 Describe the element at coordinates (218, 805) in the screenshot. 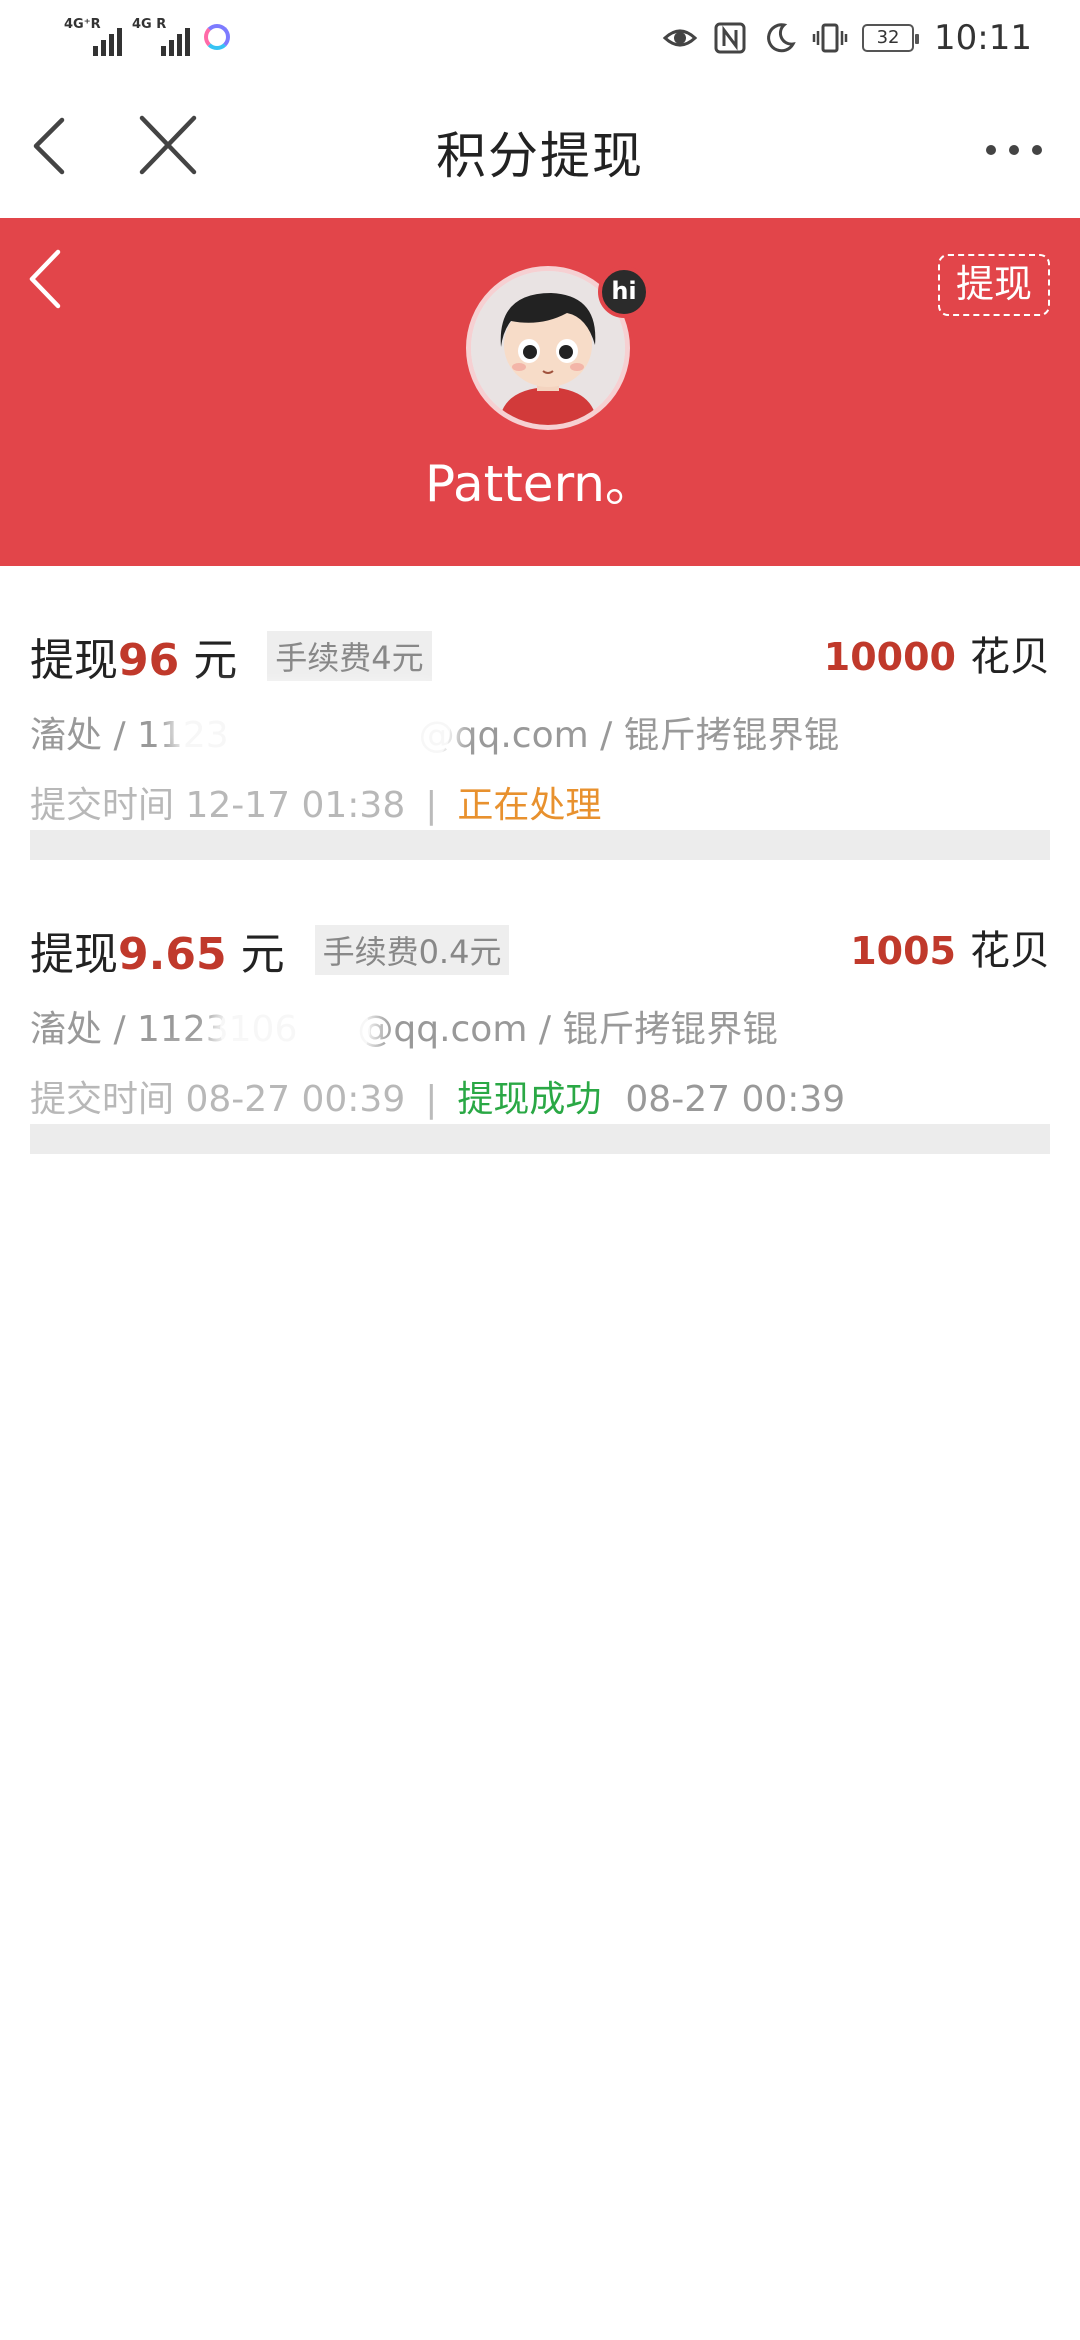

I see `submit-time: 提交时间 12-17 01:38` at that location.